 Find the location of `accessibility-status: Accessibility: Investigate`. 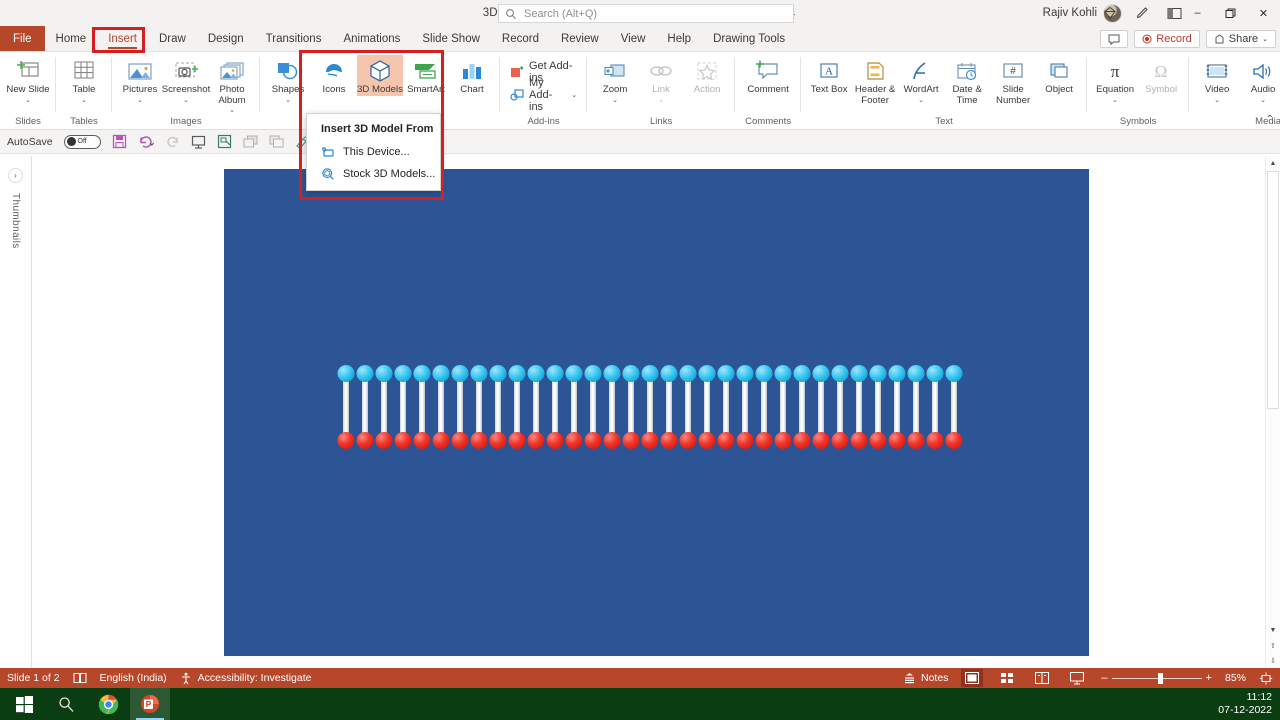

accessibility-status: Accessibility: Investigate is located at coordinates (245, 678).